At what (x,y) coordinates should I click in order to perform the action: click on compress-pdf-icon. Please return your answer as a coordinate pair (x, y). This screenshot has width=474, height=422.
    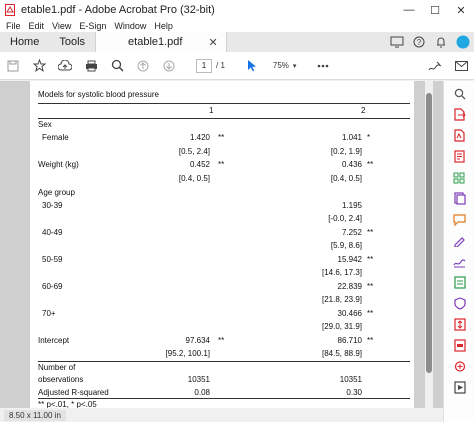
    Looking at the image, I should click on (459, 324).